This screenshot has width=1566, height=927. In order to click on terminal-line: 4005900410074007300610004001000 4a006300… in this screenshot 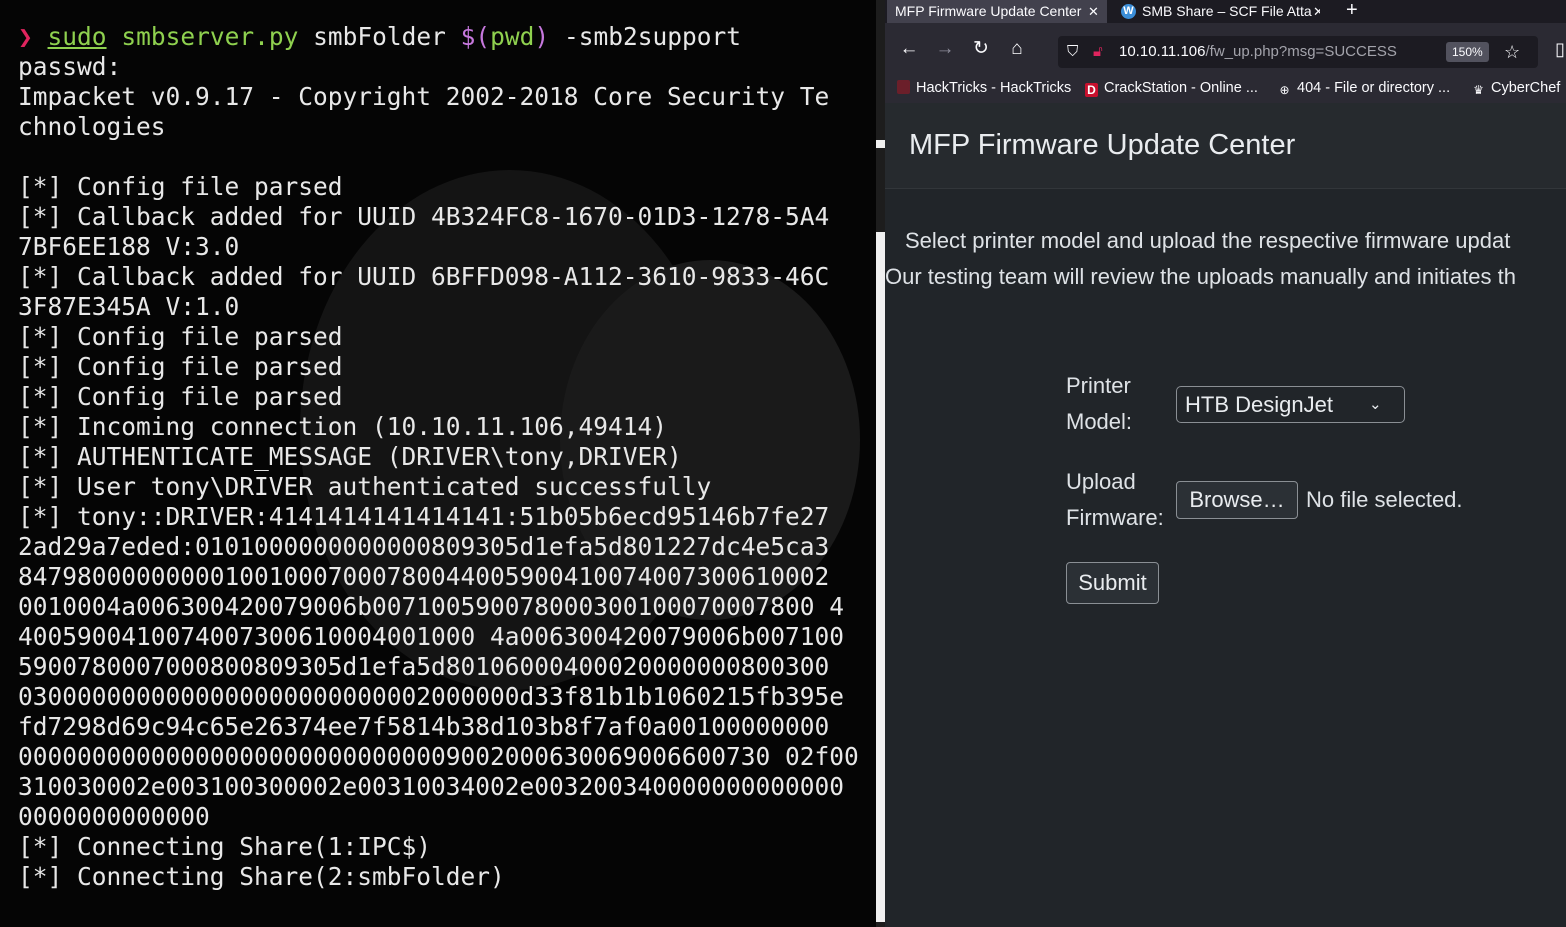, I will do `click(431, 636)`.